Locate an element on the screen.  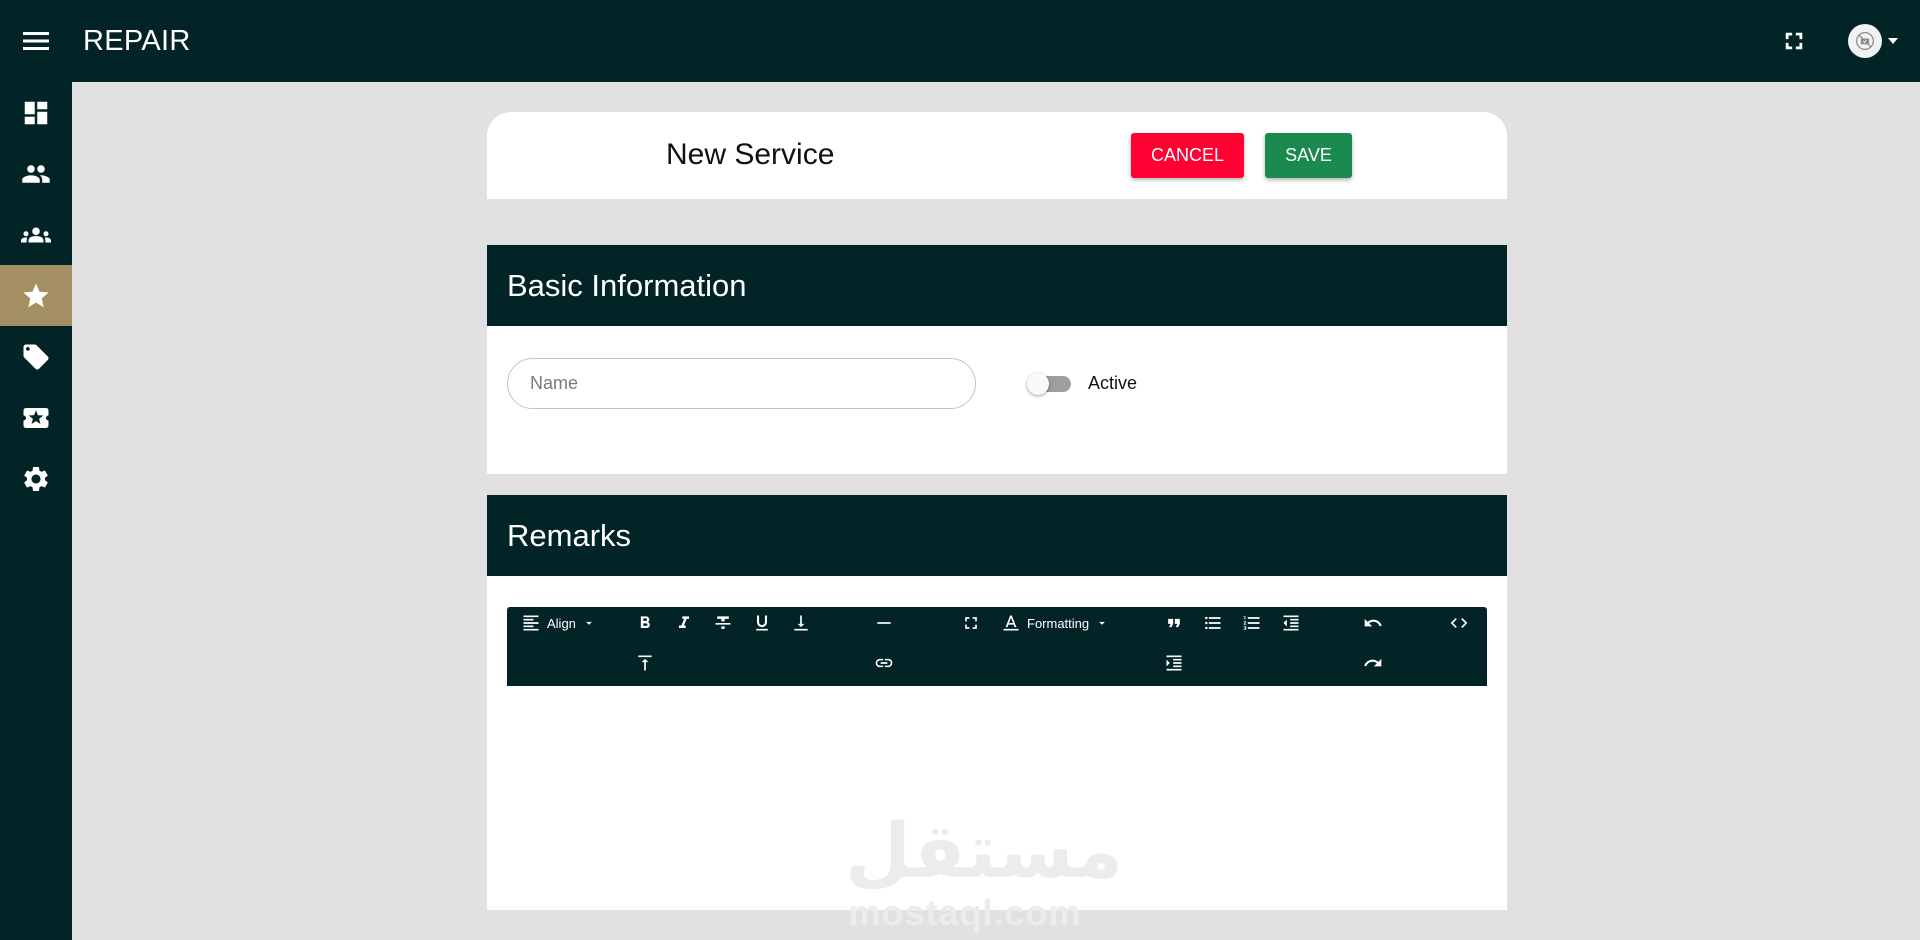
groups-icon is located at coordinates (36, 234).